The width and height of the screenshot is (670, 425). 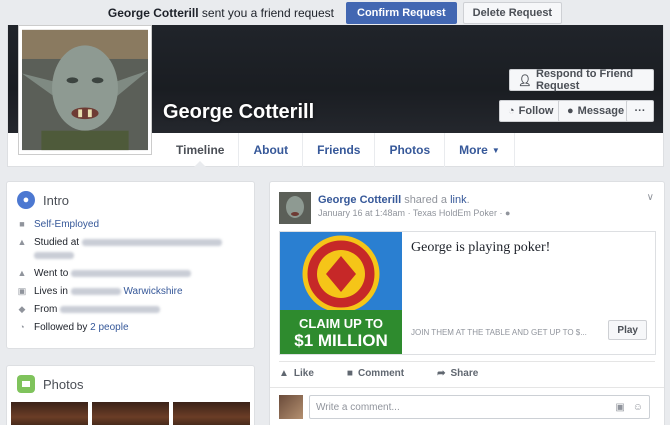 I want to click on briefcase-icon: ■, so click(x=22, y=224).